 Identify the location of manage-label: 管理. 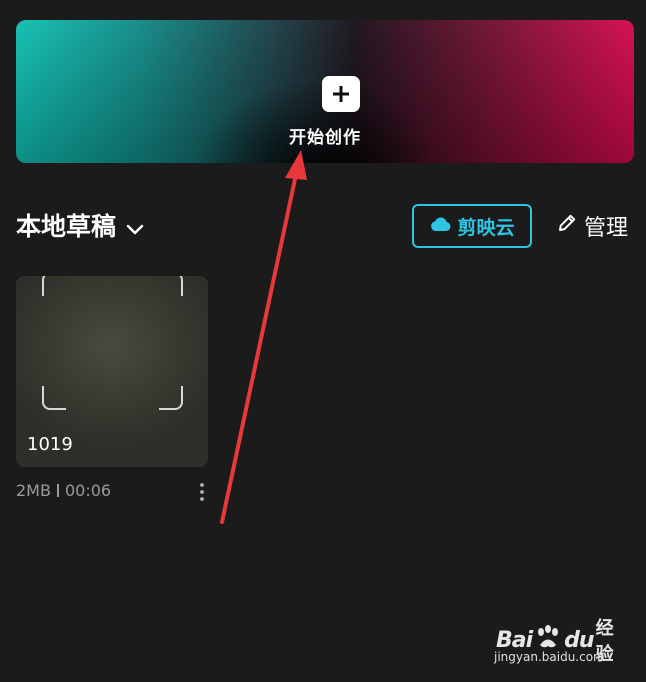
(606, 228).